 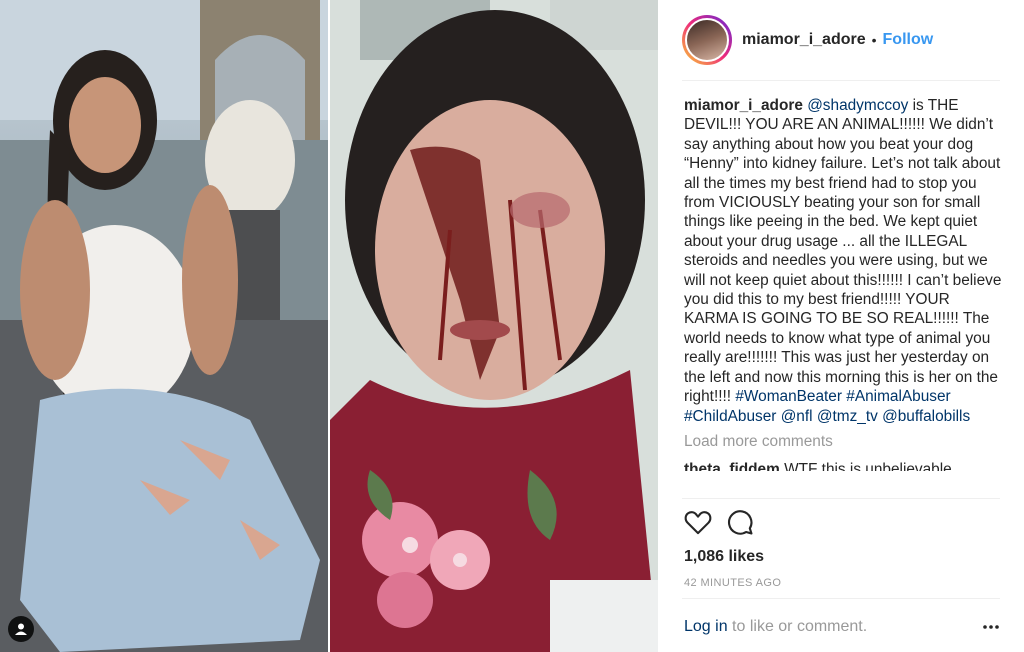 I want to click on avatar-story-ring, so click(x=707, y=40).